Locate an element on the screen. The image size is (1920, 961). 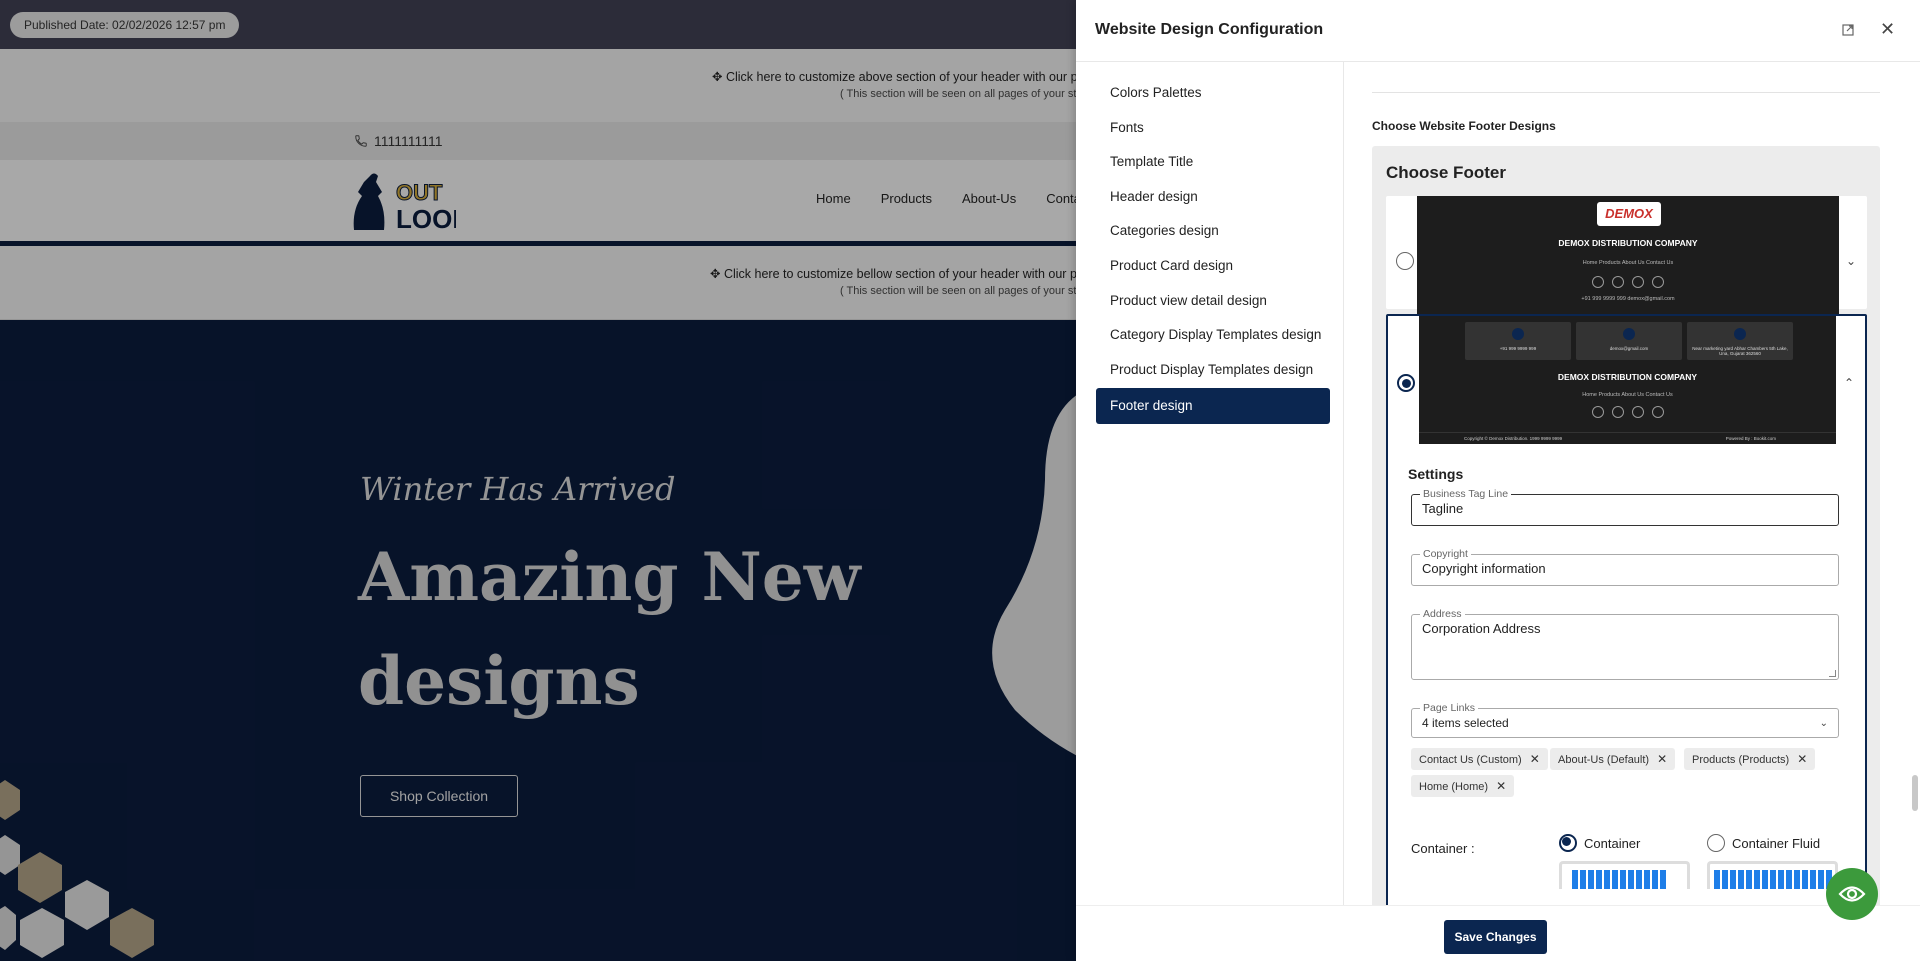
published-date-badge: Published Date: 02/02/2026 12:57 pm is located at coordinates (125, 25).